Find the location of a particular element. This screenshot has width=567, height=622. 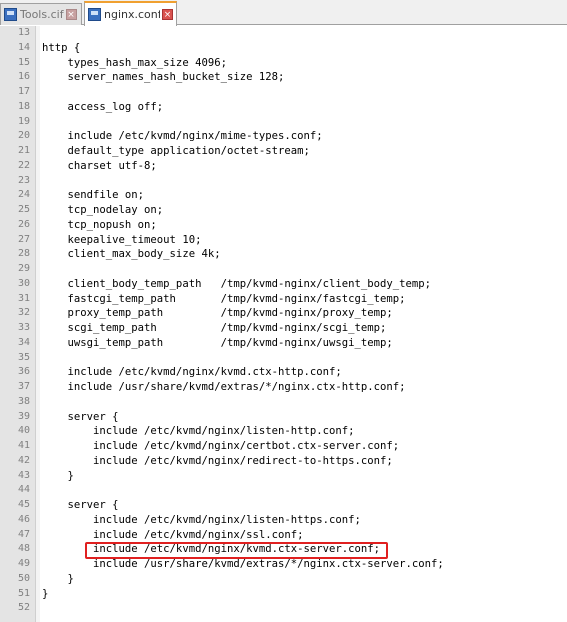

code-line: 25 tcp_nodelay on; is located at coordinates (283, 210).